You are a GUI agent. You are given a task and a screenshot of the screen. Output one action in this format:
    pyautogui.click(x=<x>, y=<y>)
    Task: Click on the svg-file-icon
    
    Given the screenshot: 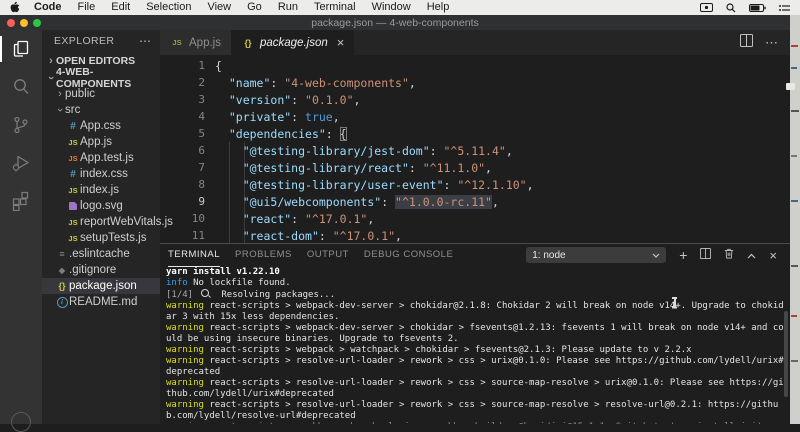 What is the action you would take?
    pyautogui.click(x=73, y=206)
    